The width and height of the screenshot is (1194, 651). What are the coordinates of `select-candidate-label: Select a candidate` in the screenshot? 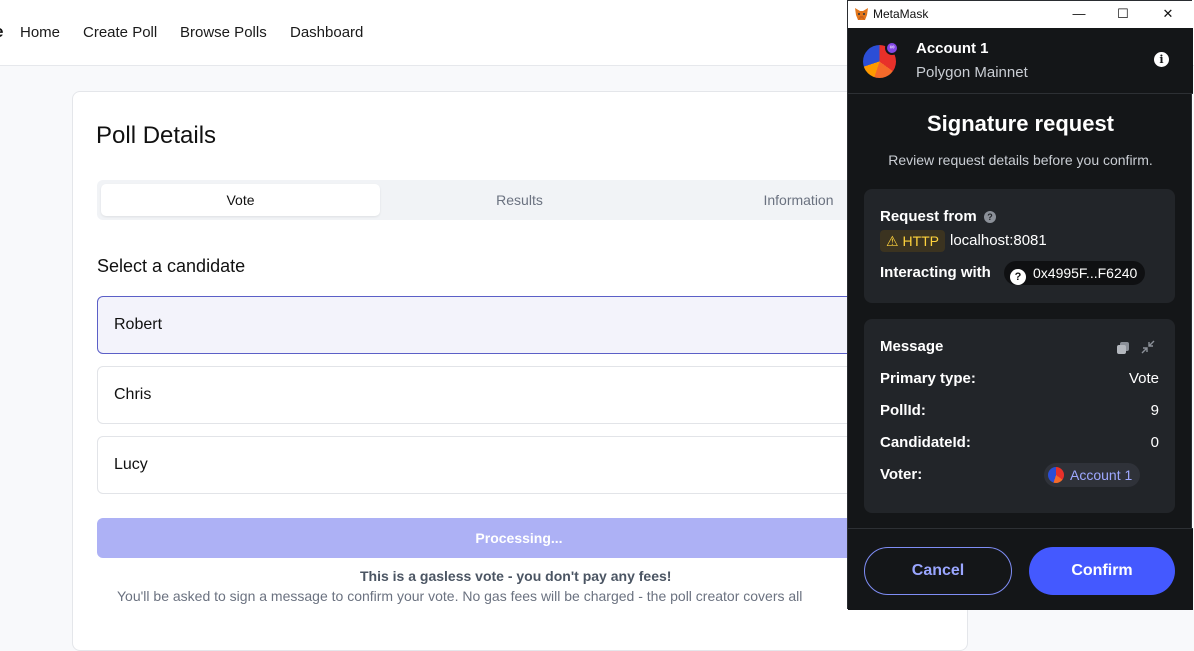 It's located at (171, 266).